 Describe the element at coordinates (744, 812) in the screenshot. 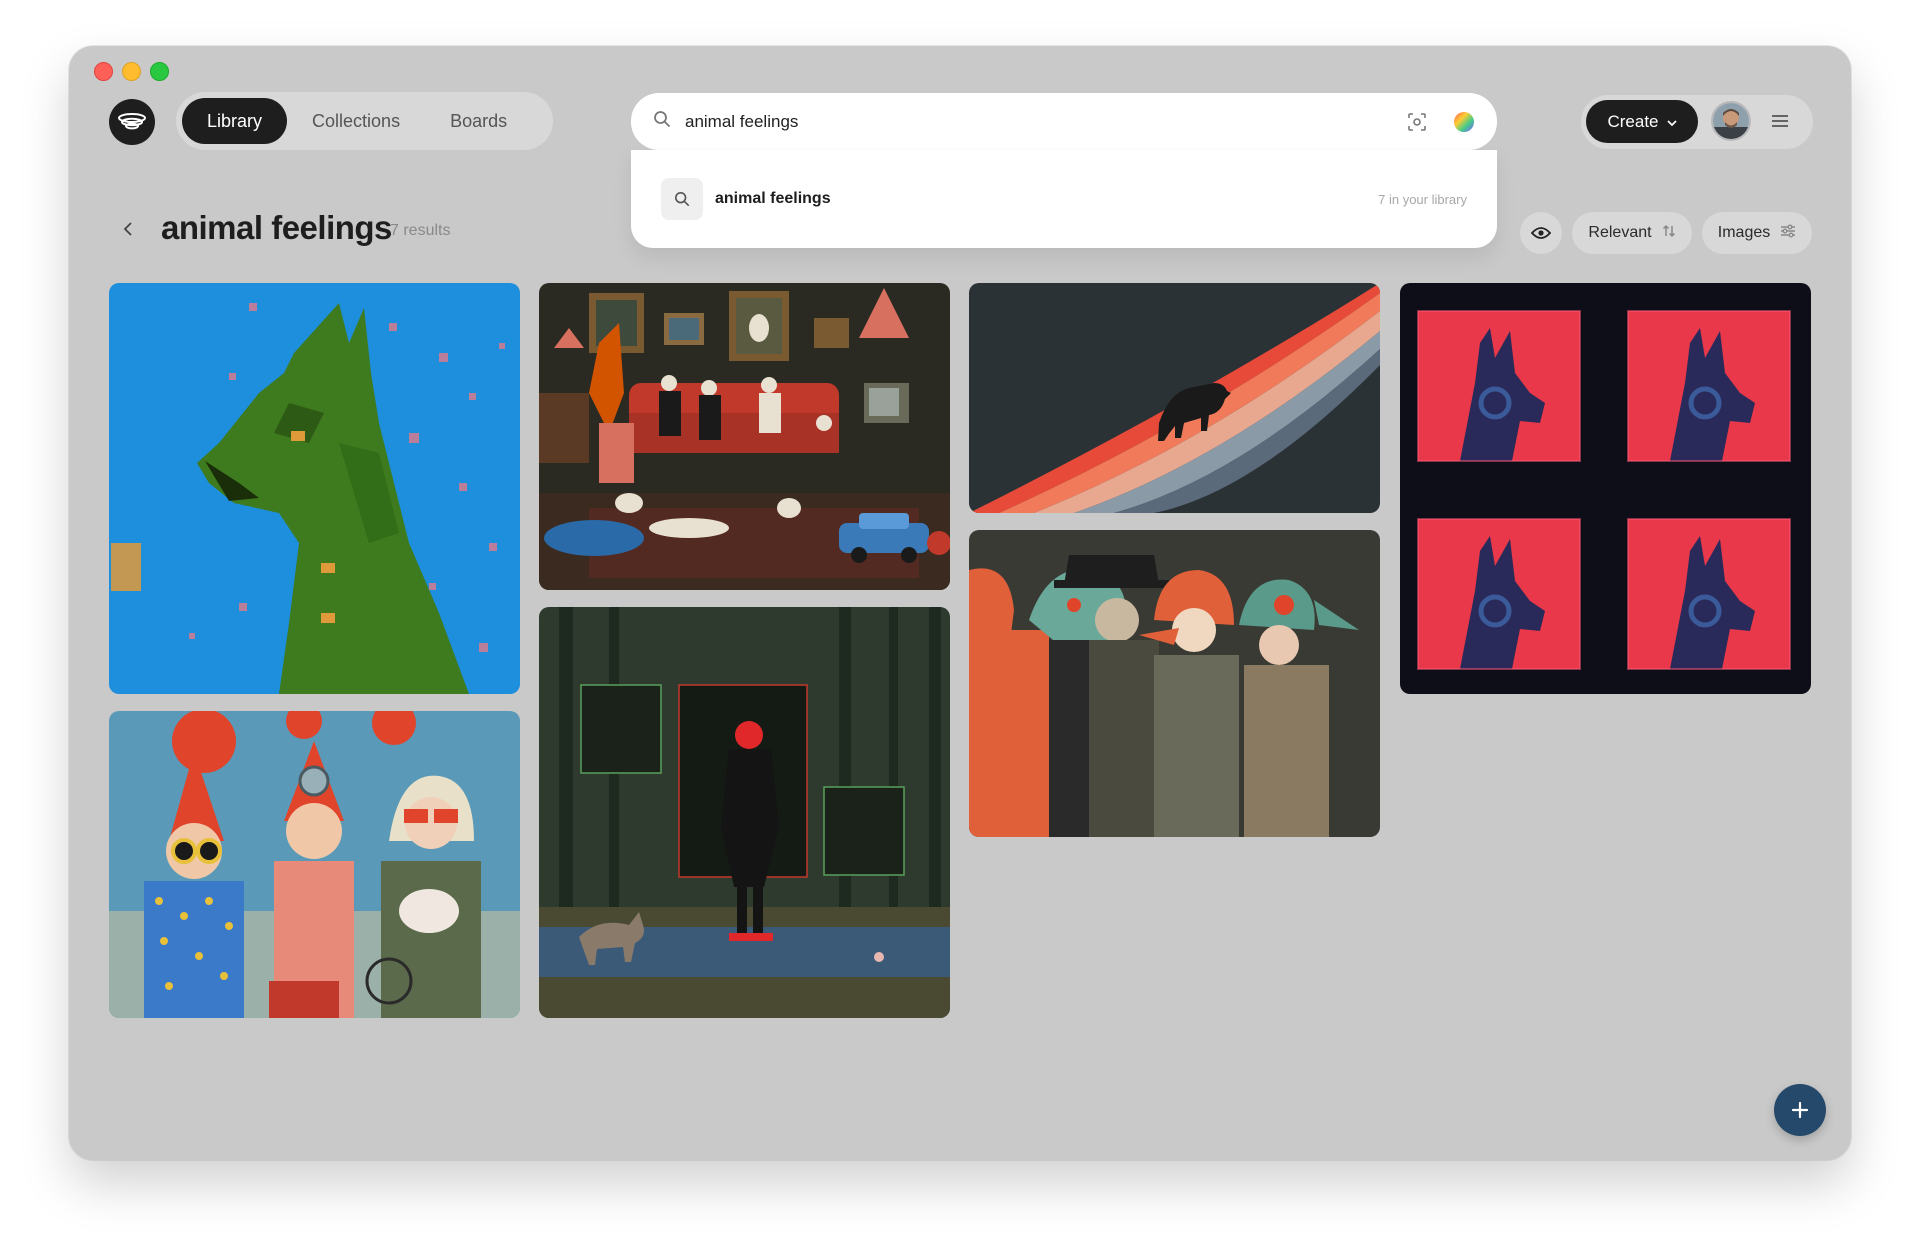

I see `image-tile-forest-figure` at that location.